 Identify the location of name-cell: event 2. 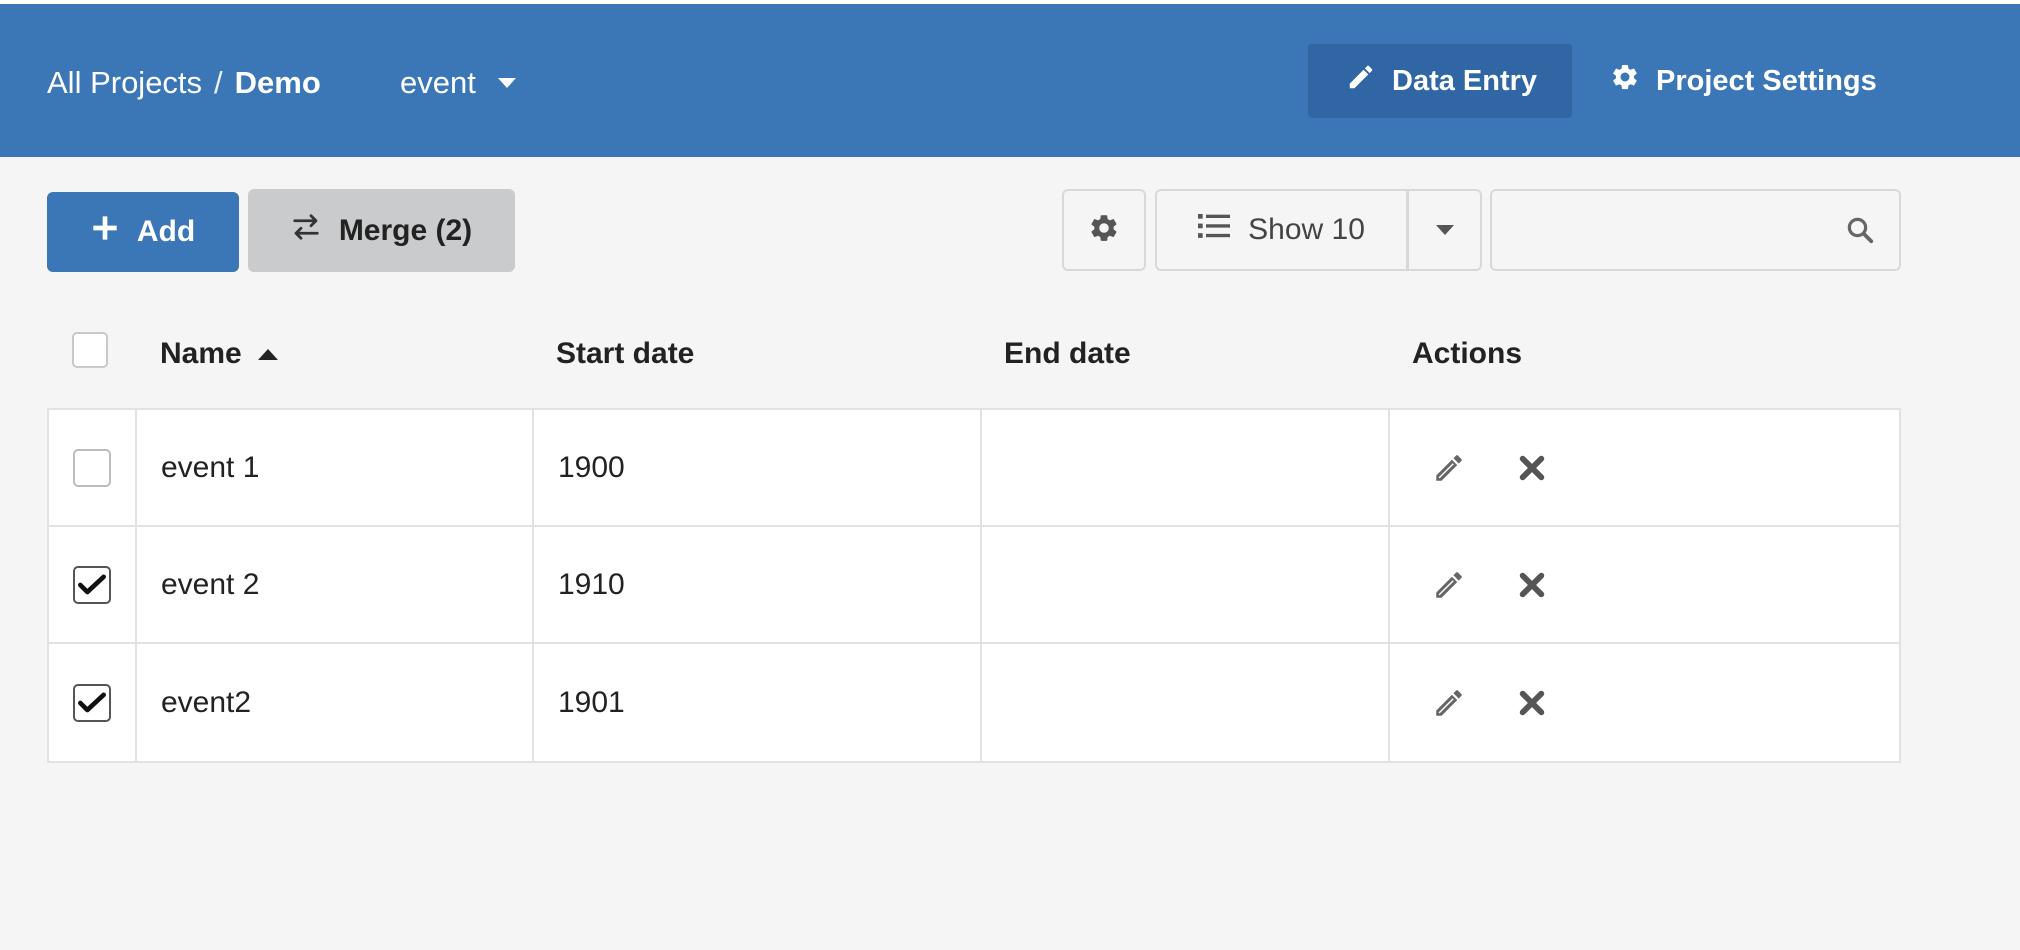
(335, 584).